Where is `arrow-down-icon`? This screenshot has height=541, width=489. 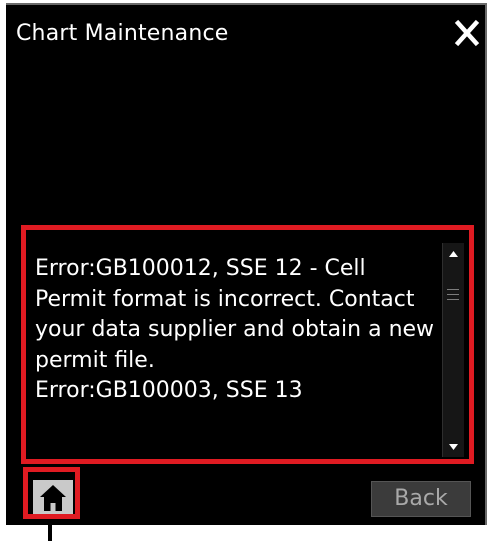 arrow-down-icon is located at coordinates (453, 447).